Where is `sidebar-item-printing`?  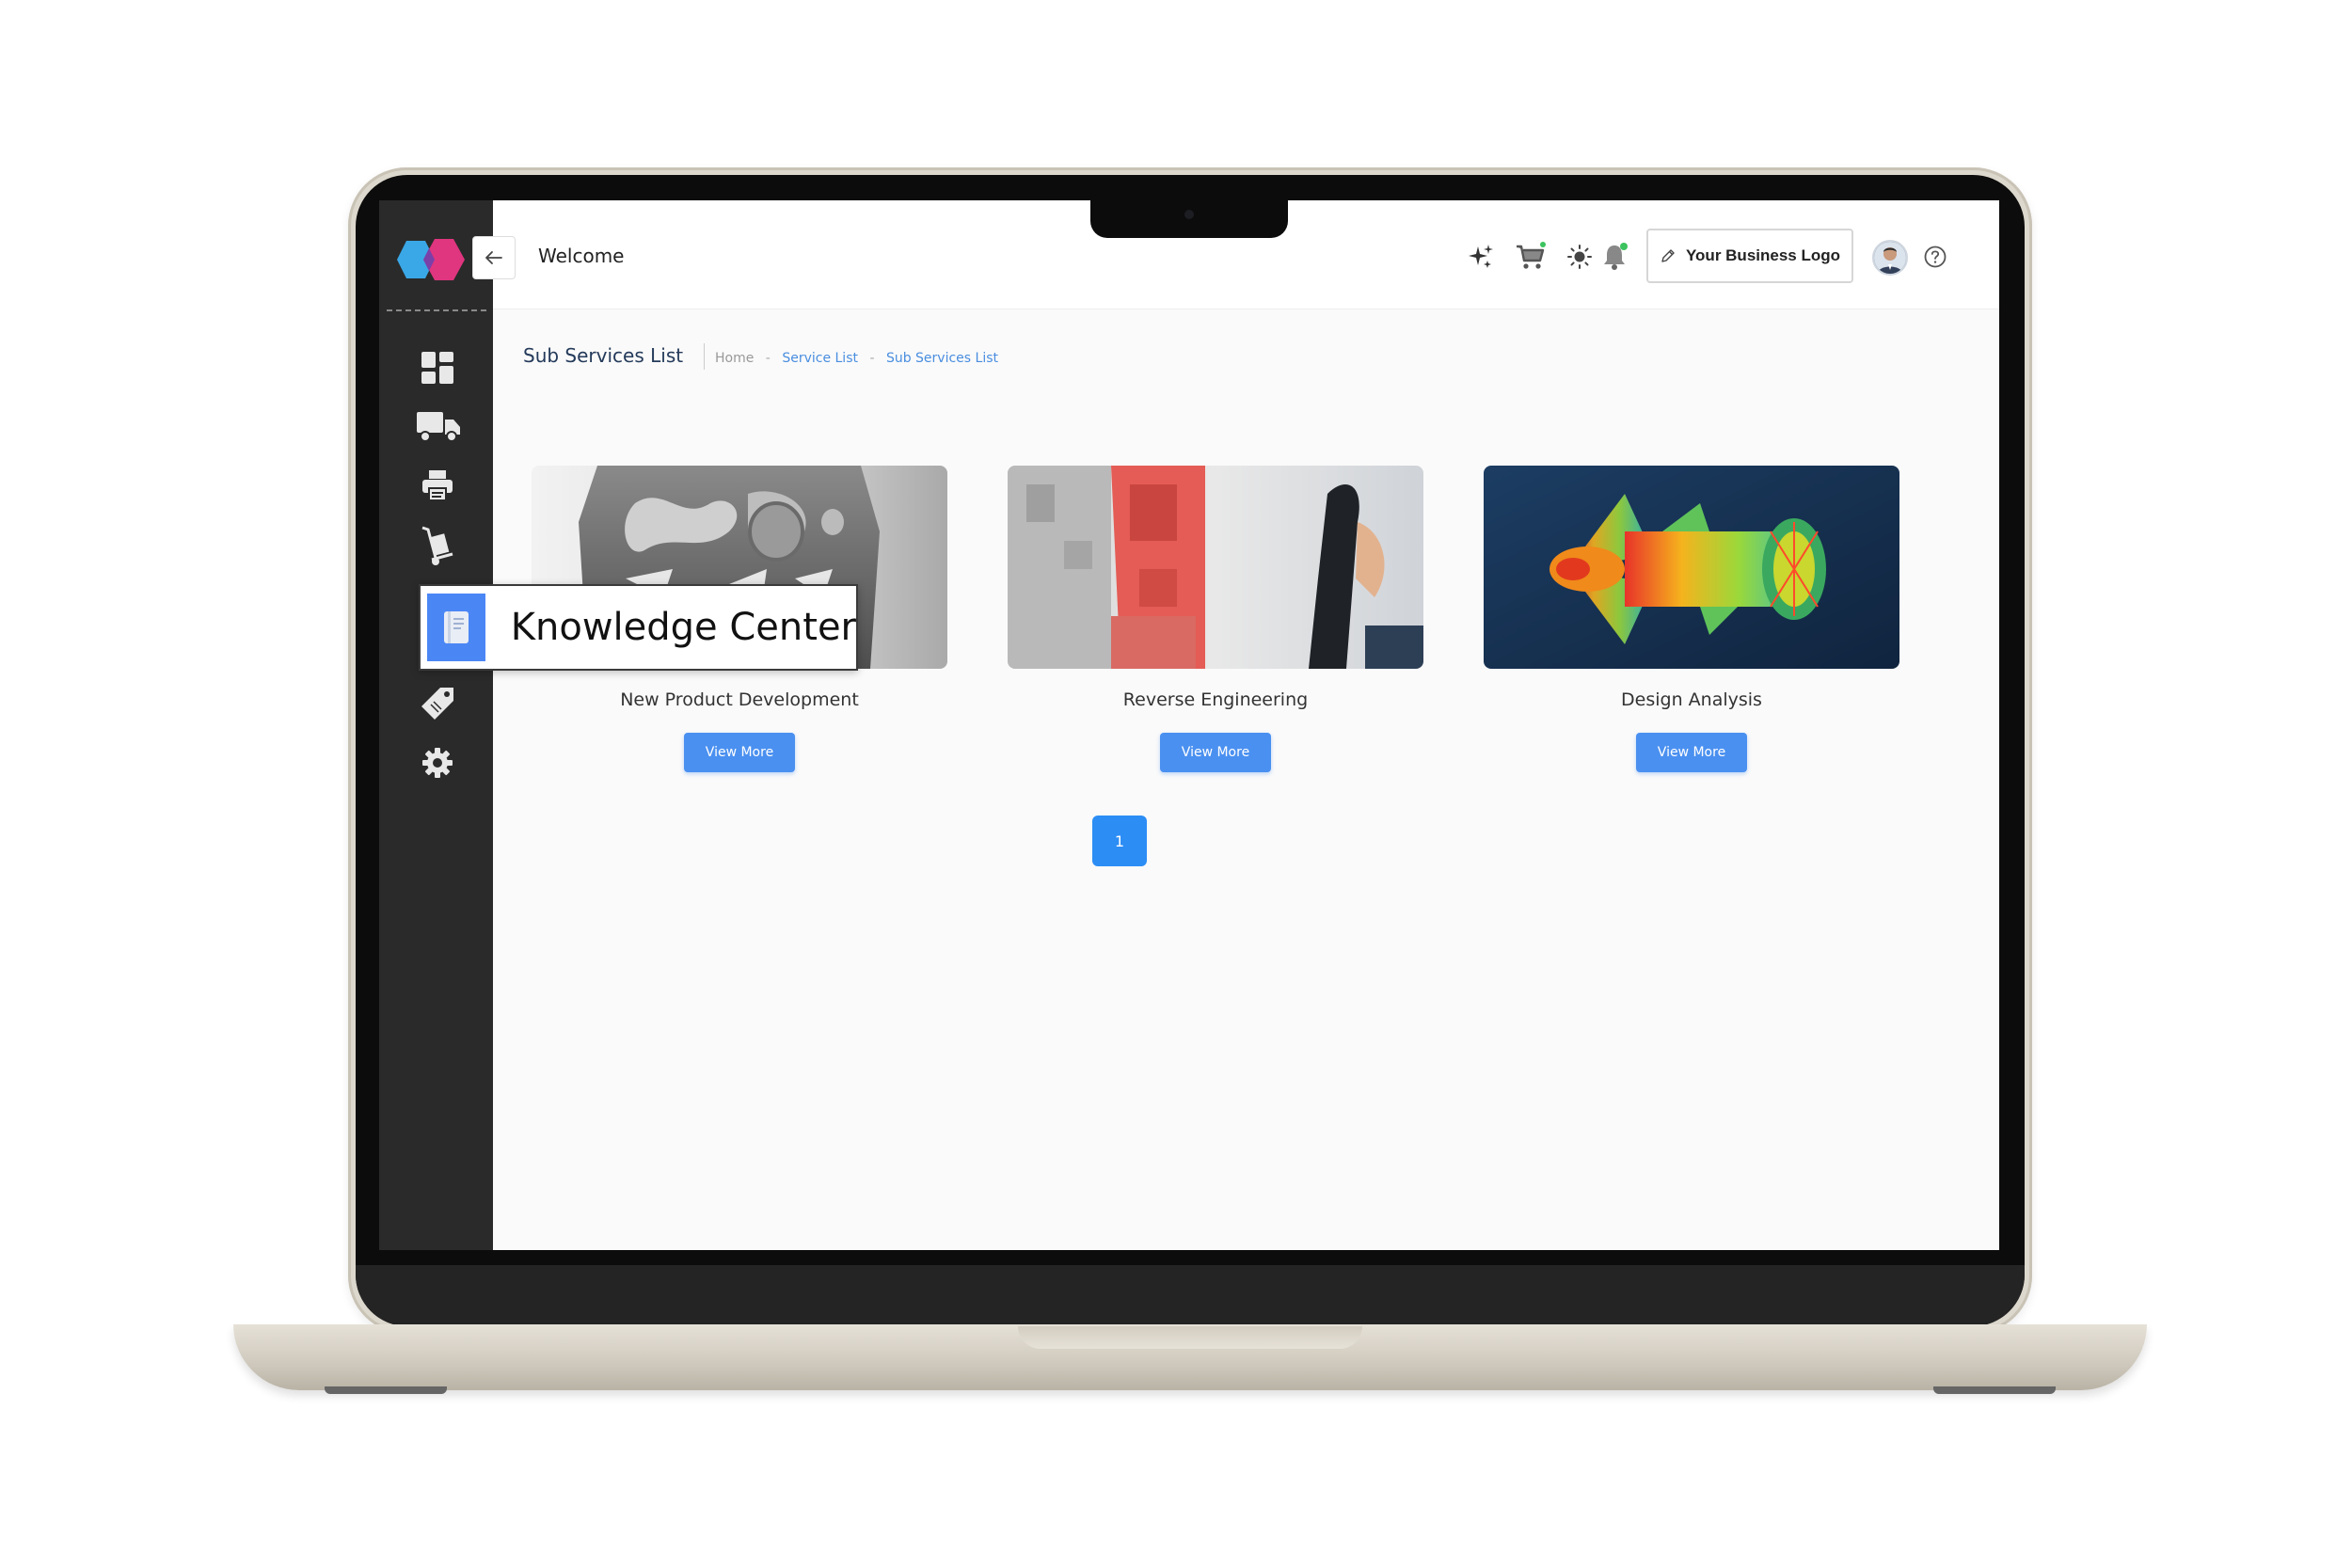 sidebar-item-printing is located at coordinates (437, 485).